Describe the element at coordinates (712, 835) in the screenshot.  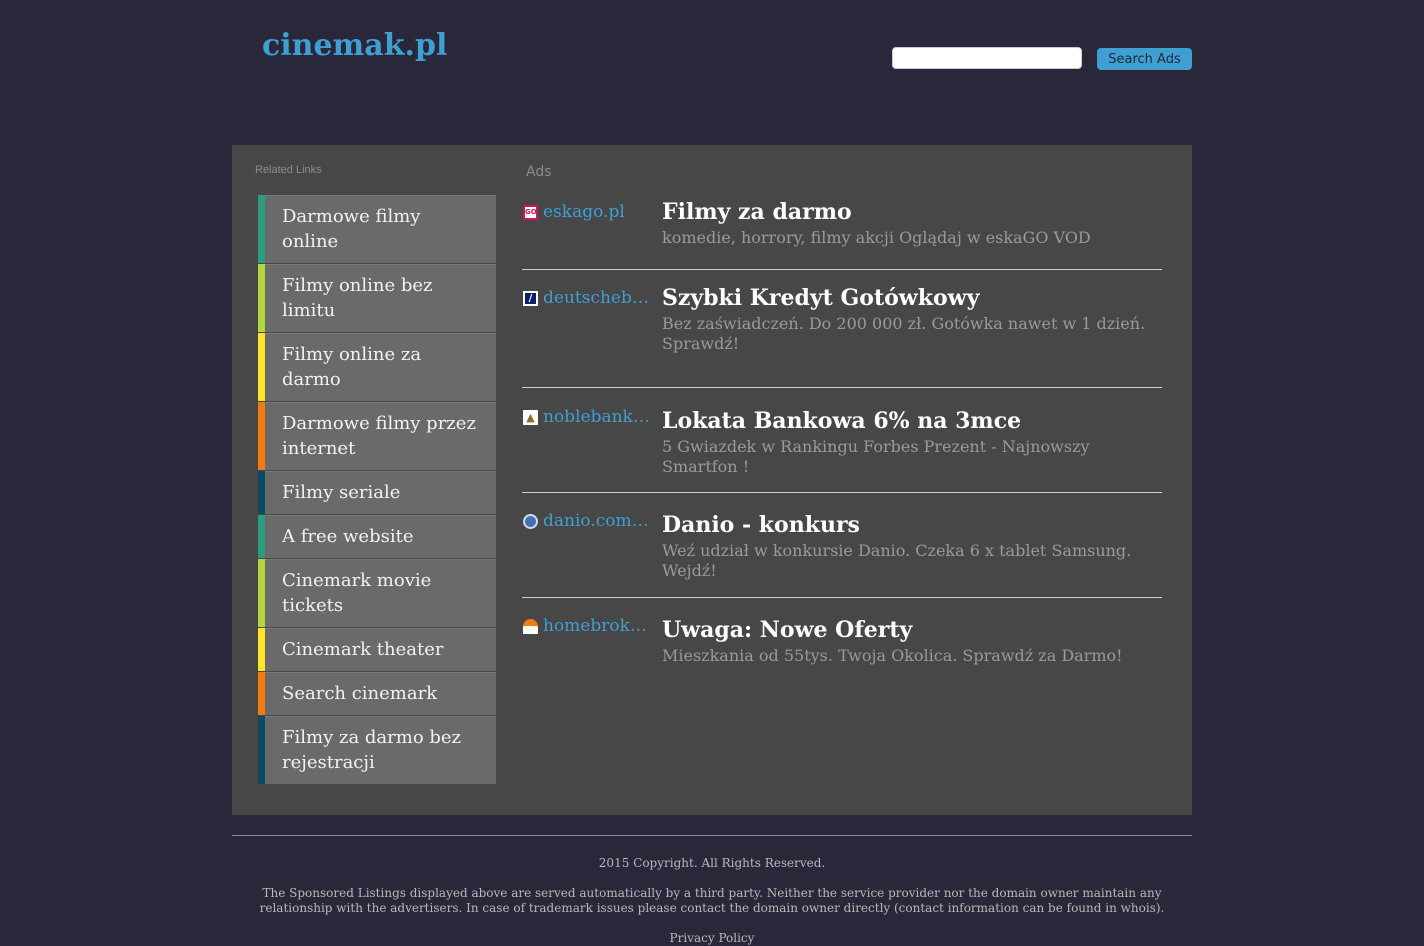
I see `footer-divider` at that location.